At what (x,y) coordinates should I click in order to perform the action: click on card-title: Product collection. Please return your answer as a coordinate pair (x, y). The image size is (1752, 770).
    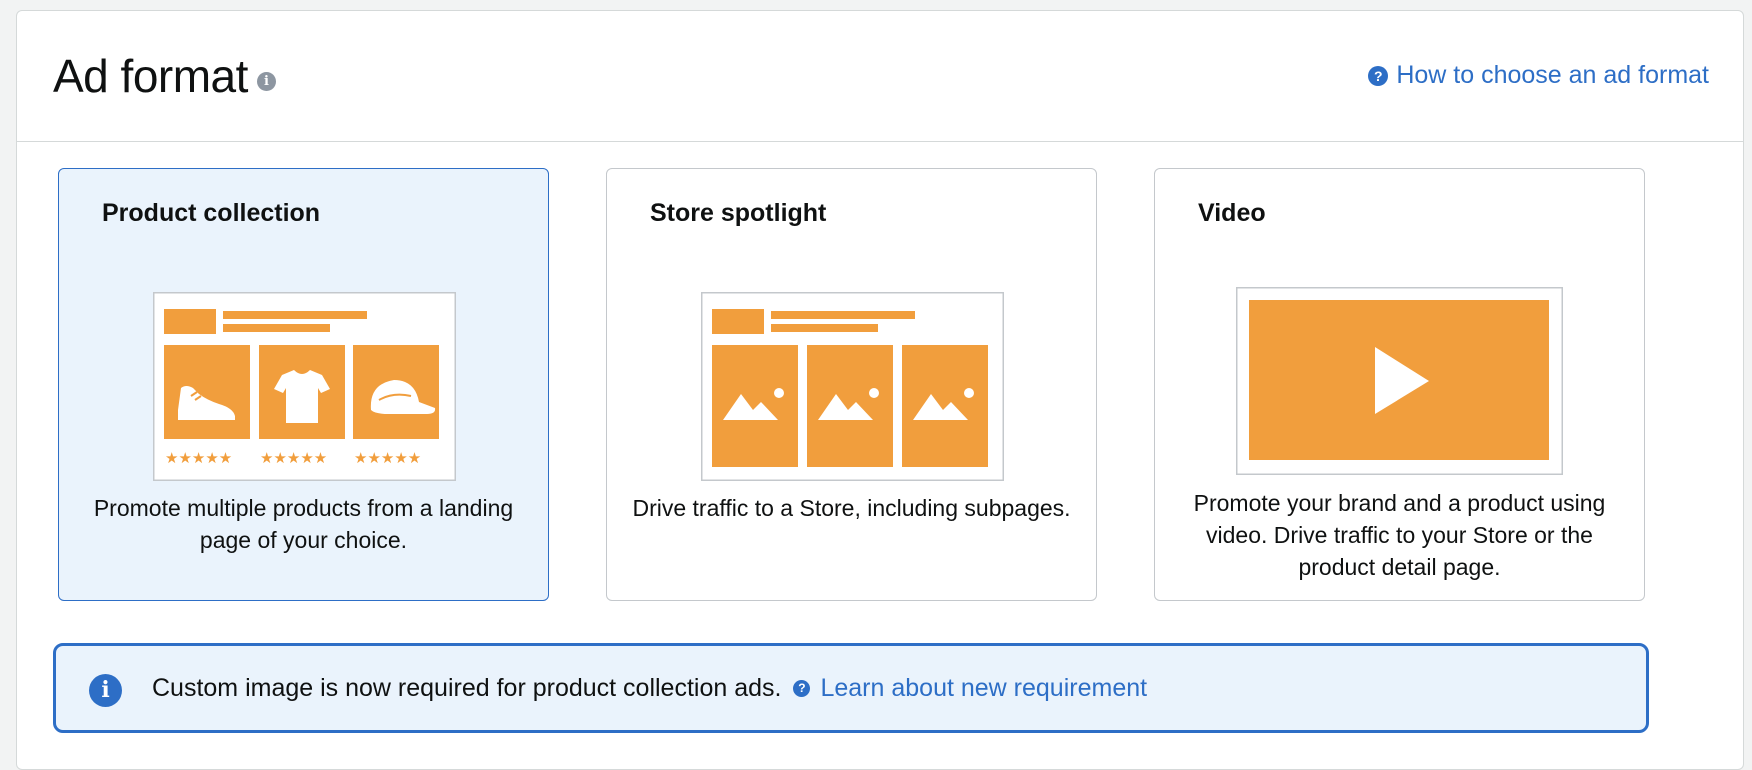
    Looking at the image, I should click on (211, 213).